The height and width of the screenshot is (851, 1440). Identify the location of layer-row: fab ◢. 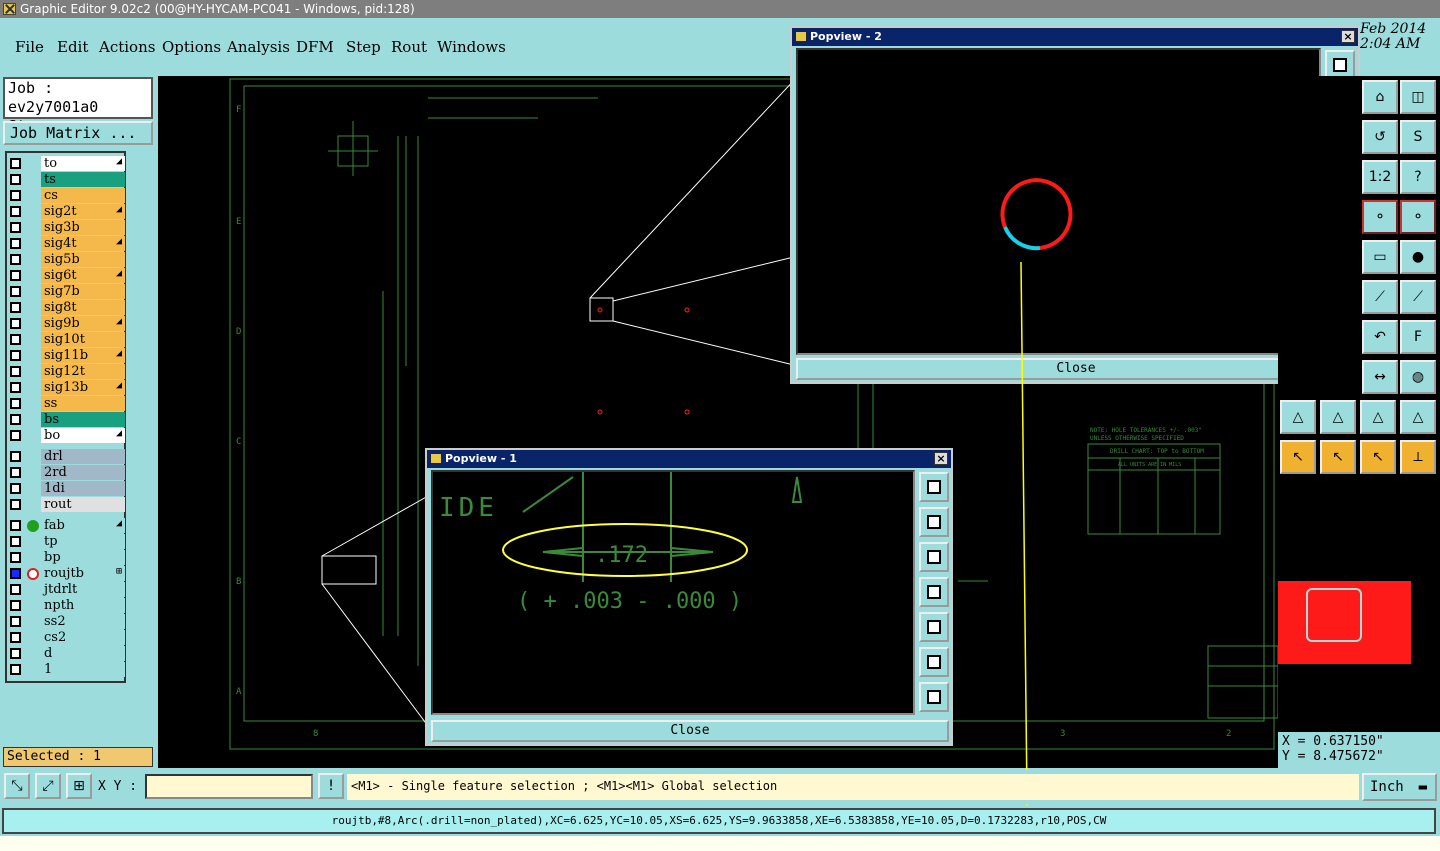
(66, 526).